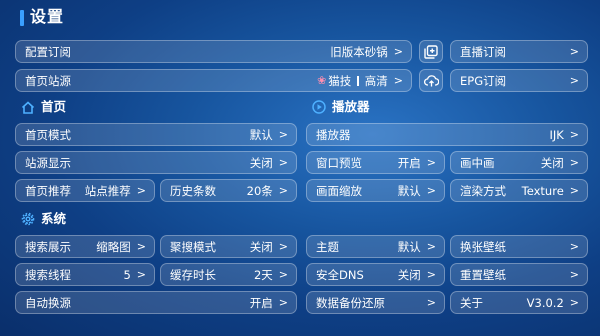  What do you see at coordinates (113, 246) in the screenshot?
I see `row-value: 缩略图` at bounding box center [113, 246].